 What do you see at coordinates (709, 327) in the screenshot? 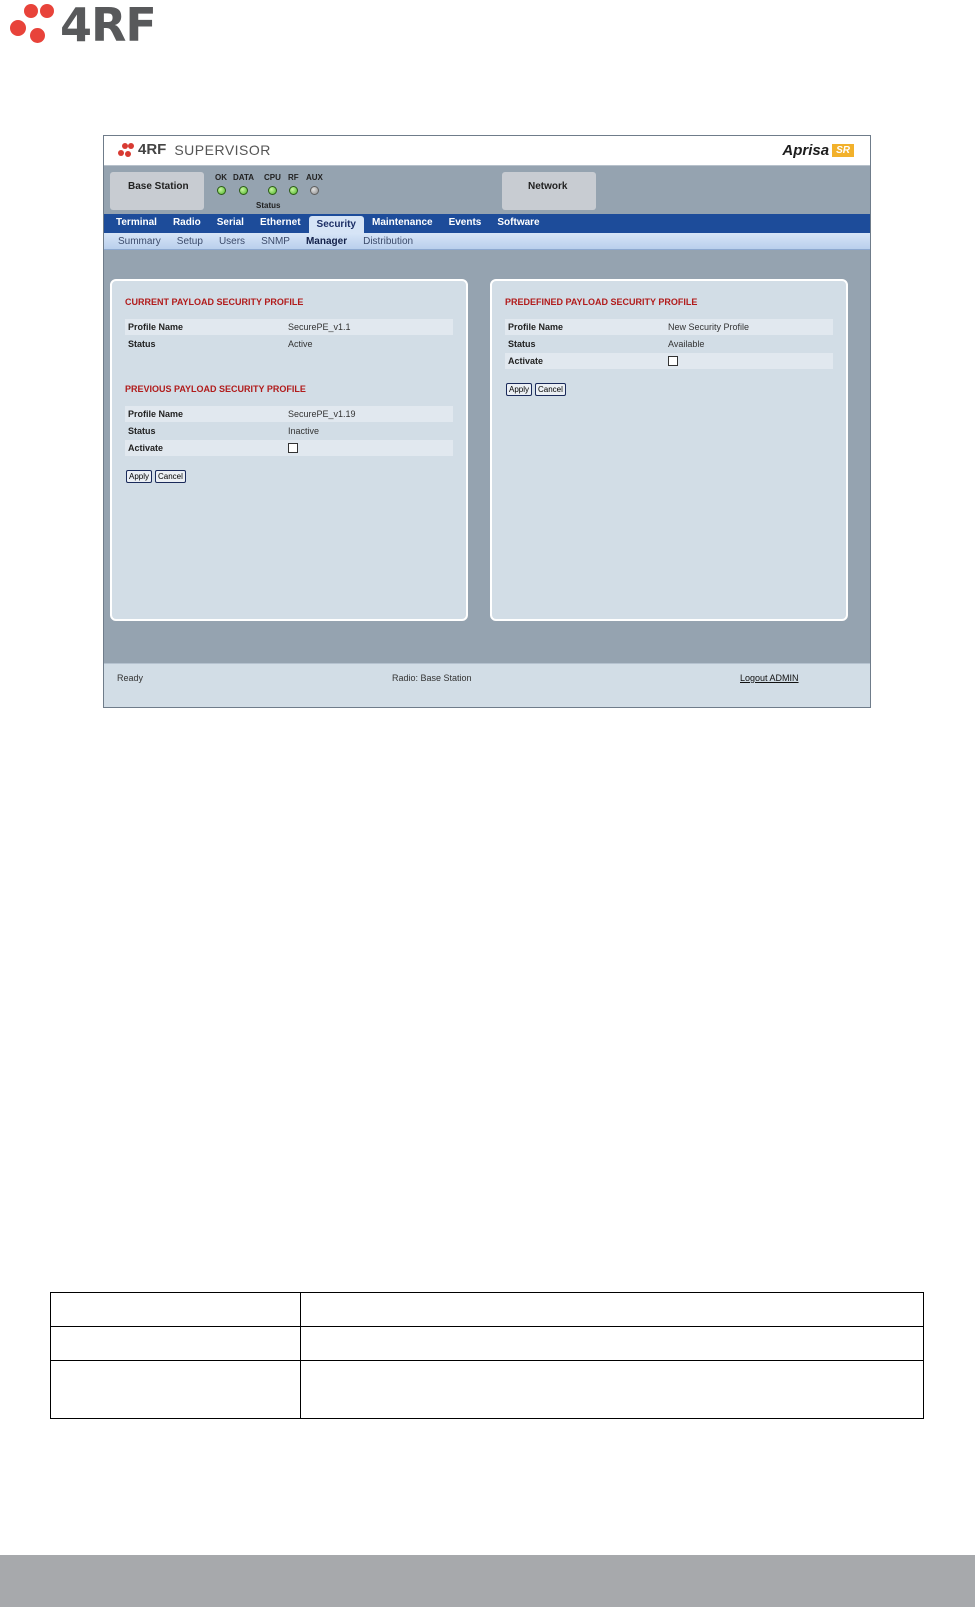
I see `row-value: New Security Profile` at bounding box center [709, 327].